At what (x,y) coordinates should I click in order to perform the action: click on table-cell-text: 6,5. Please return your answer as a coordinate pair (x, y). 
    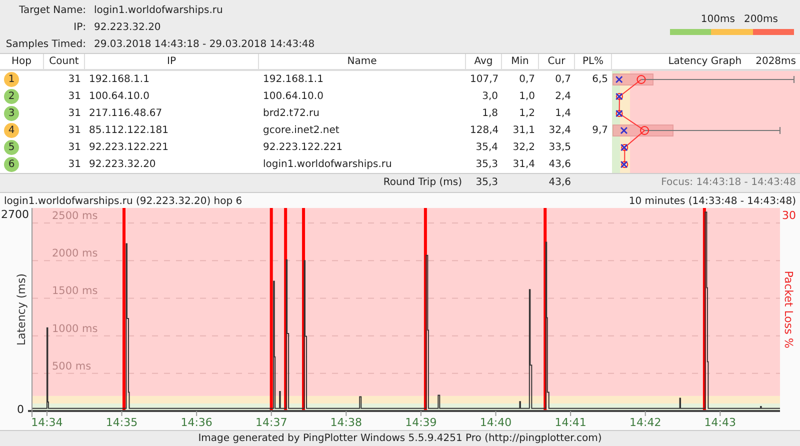
    Looking at the image, I should click on (600, 80).